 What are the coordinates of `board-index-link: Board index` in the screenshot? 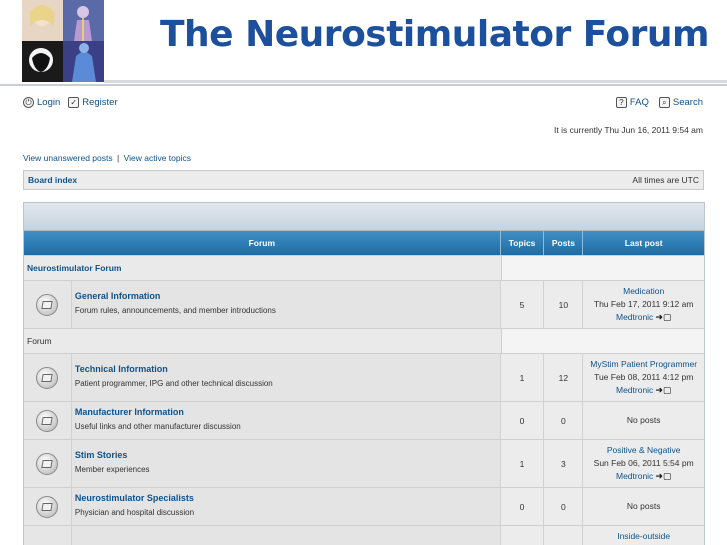 It's located at (52, 180).